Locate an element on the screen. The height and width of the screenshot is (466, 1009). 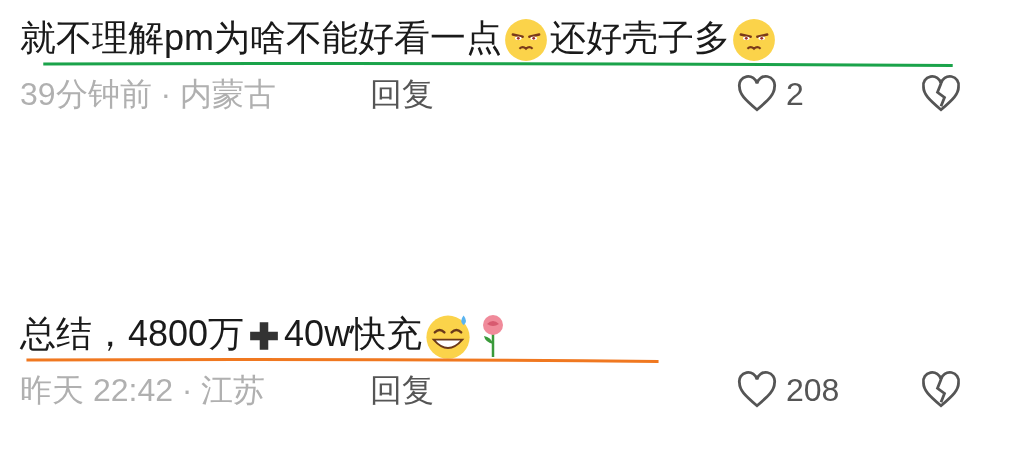
comment-meta: 39分钟前 · 内蒙古 is located at coordinates (149, 94).